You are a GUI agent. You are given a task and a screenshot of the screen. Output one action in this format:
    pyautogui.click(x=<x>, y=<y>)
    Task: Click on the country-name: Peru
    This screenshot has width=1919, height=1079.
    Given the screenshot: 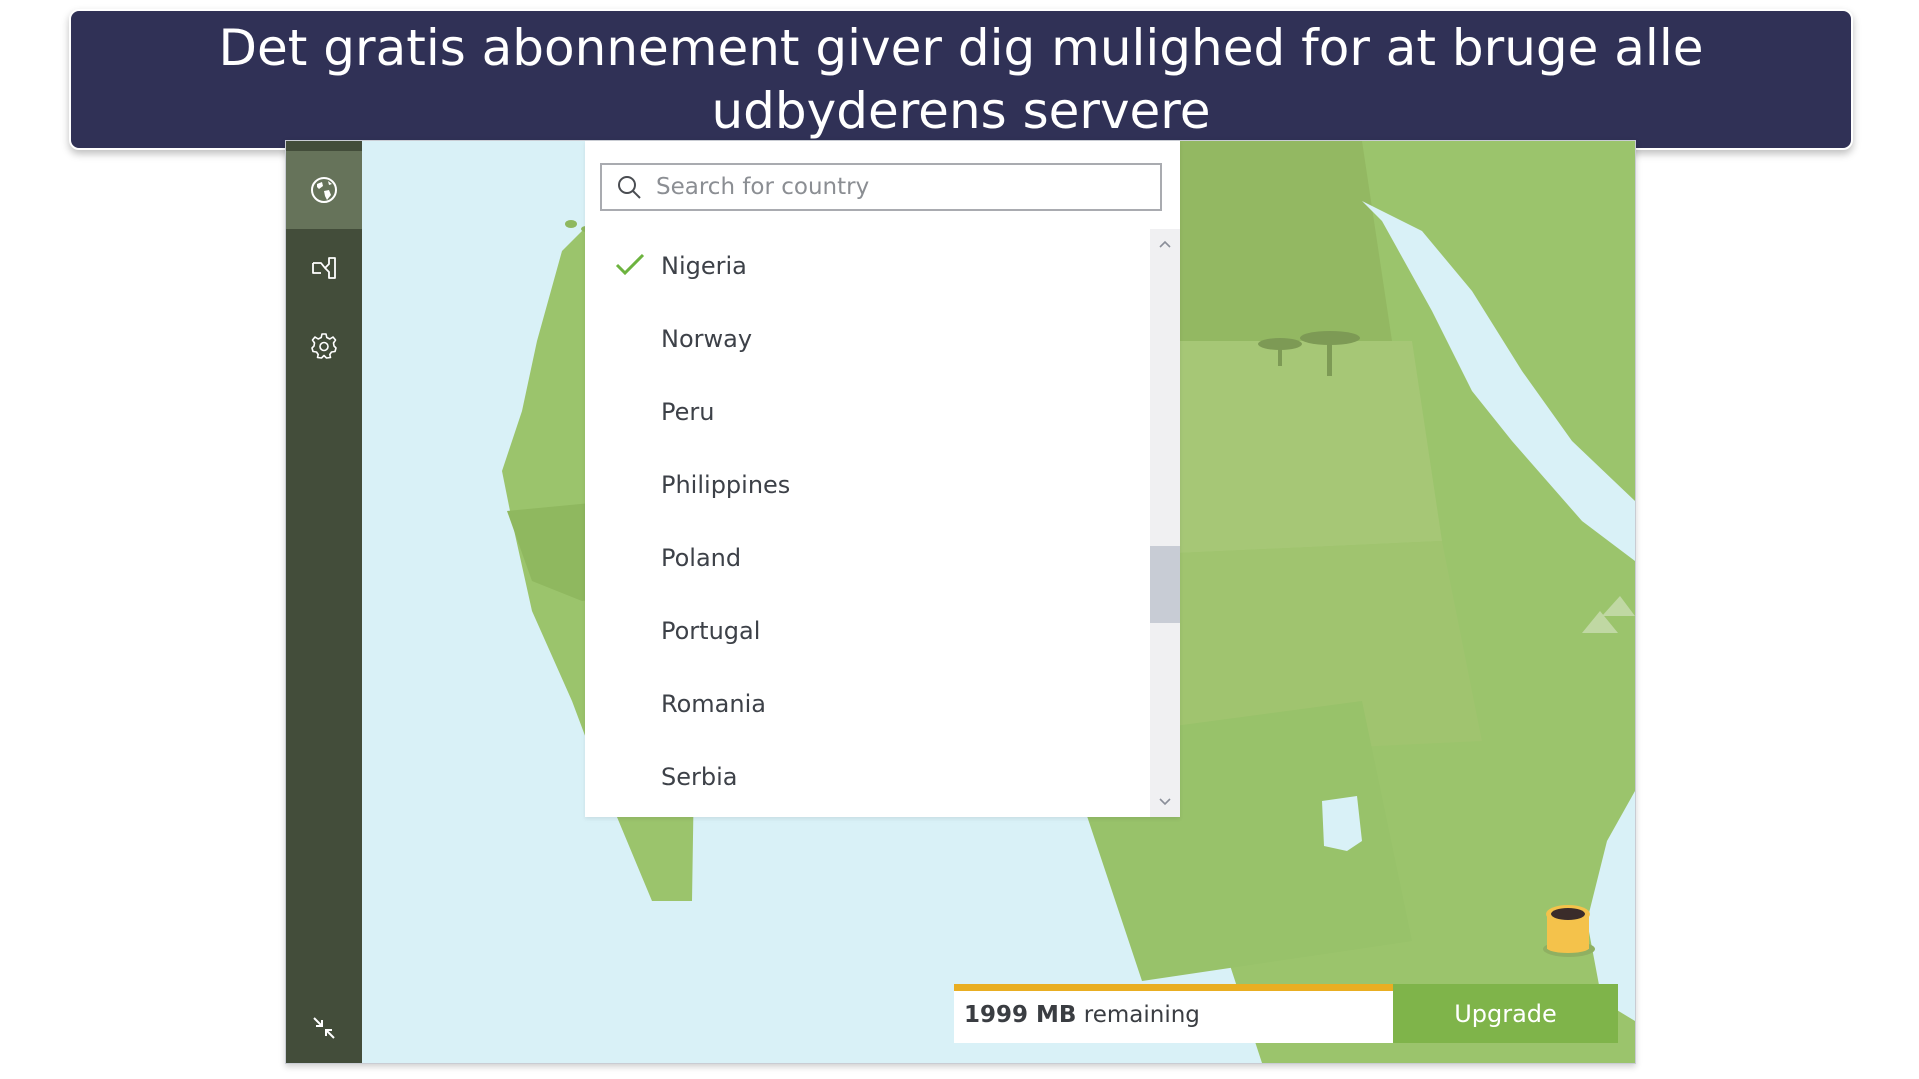 What is the action you would take?
    pyautogui.click(x=688, y=411)
    